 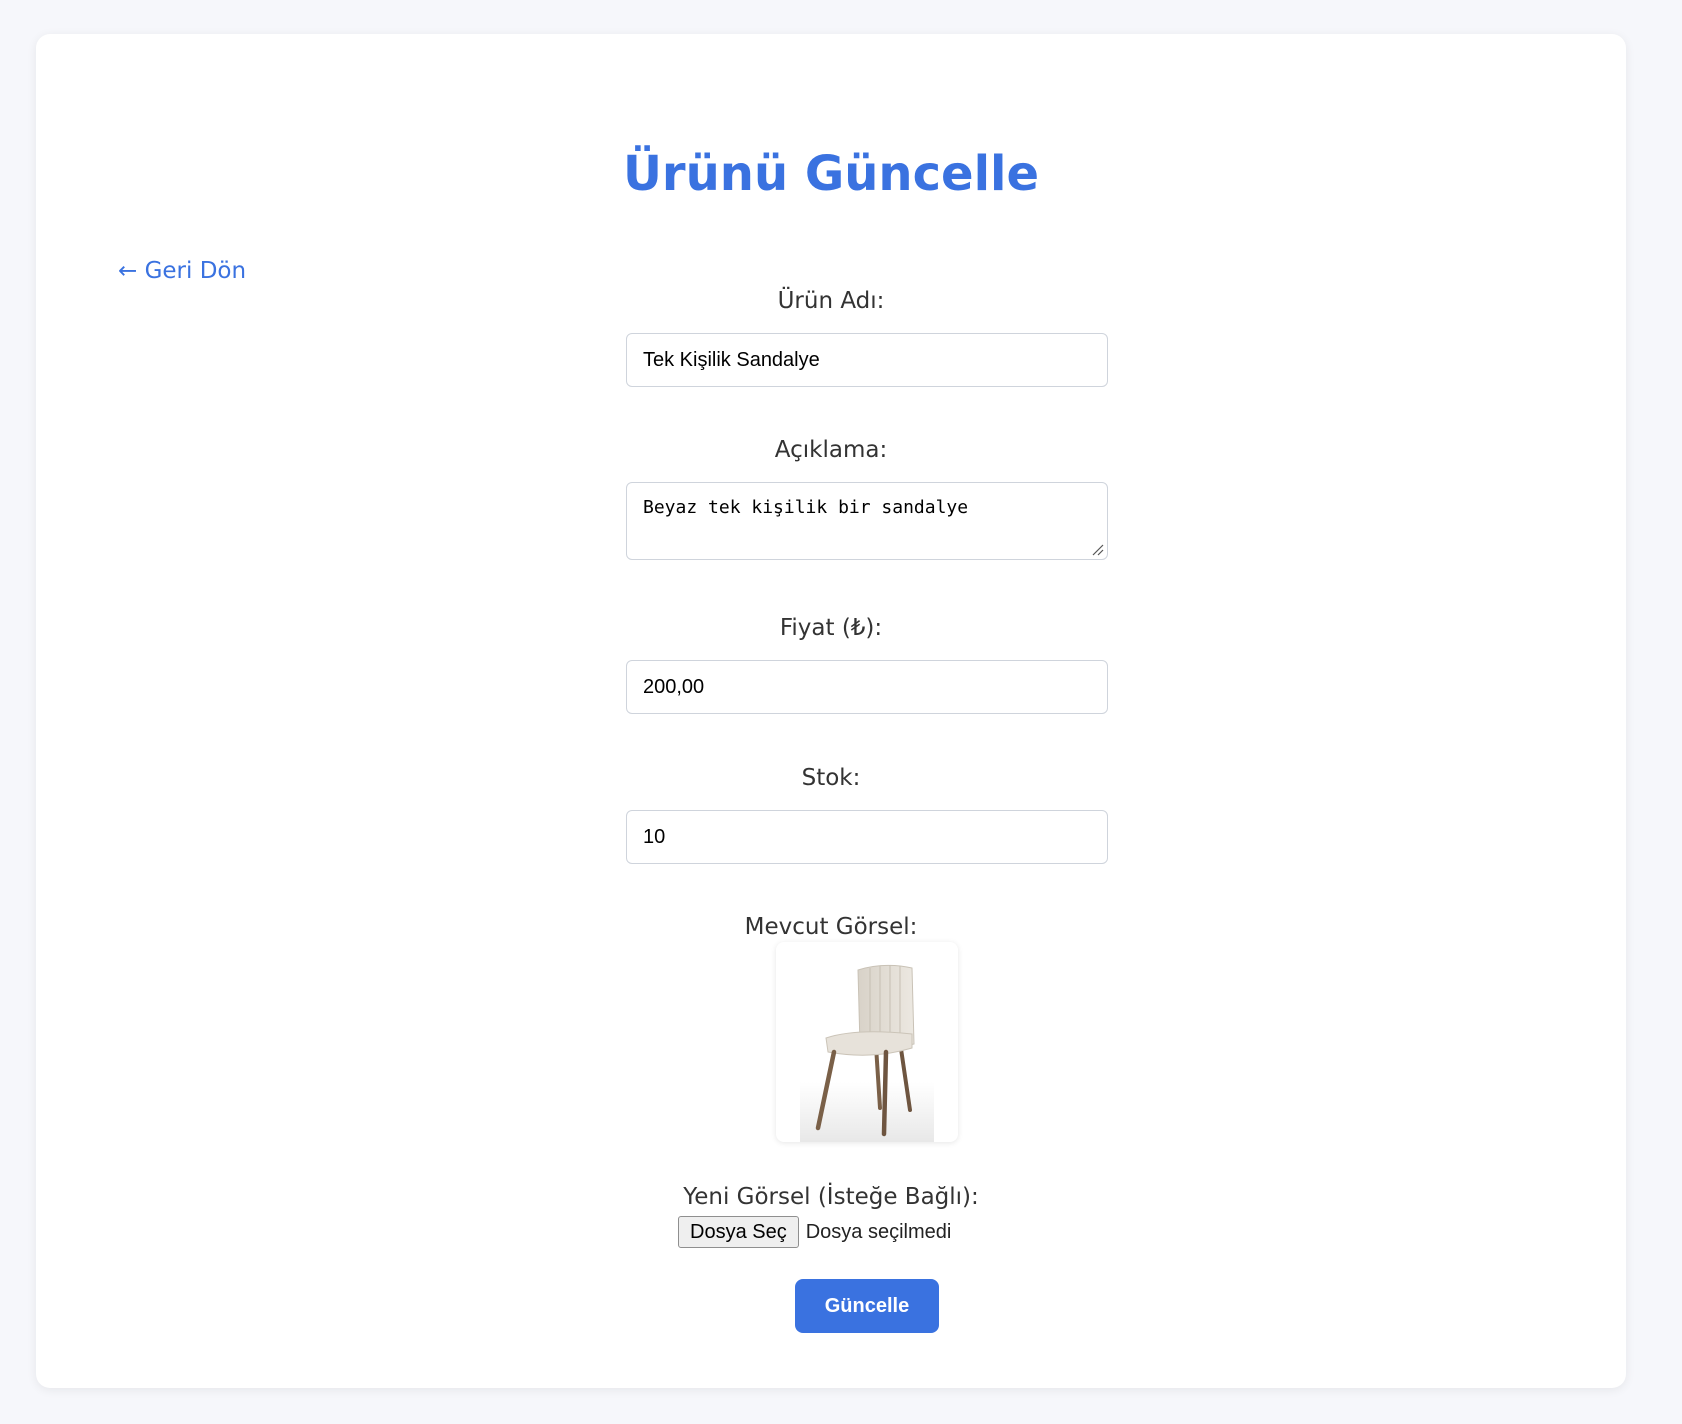 What do you see at coordinates (867, 687) in the screenshot?
I see `price-input: 200,00` at bounding box center [867, 687].